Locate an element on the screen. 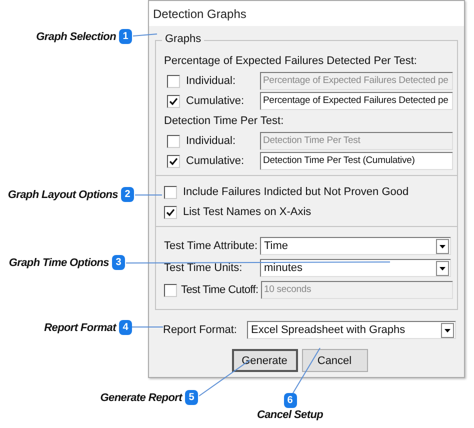 This screenshot has height=428, width=474. number-badge: 4 is located at coordinates (125, 327).